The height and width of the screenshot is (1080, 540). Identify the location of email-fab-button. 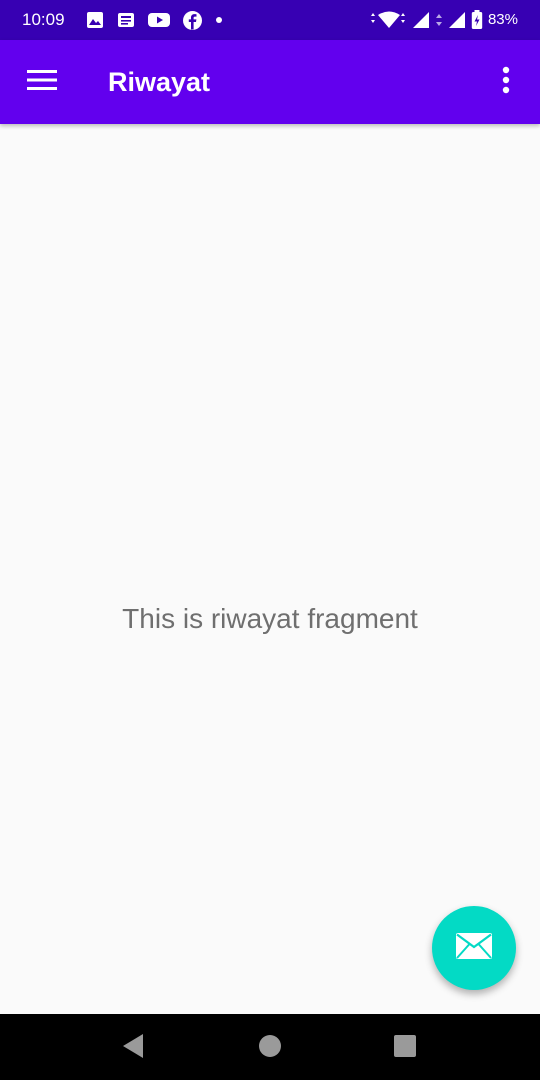
(474, 948).